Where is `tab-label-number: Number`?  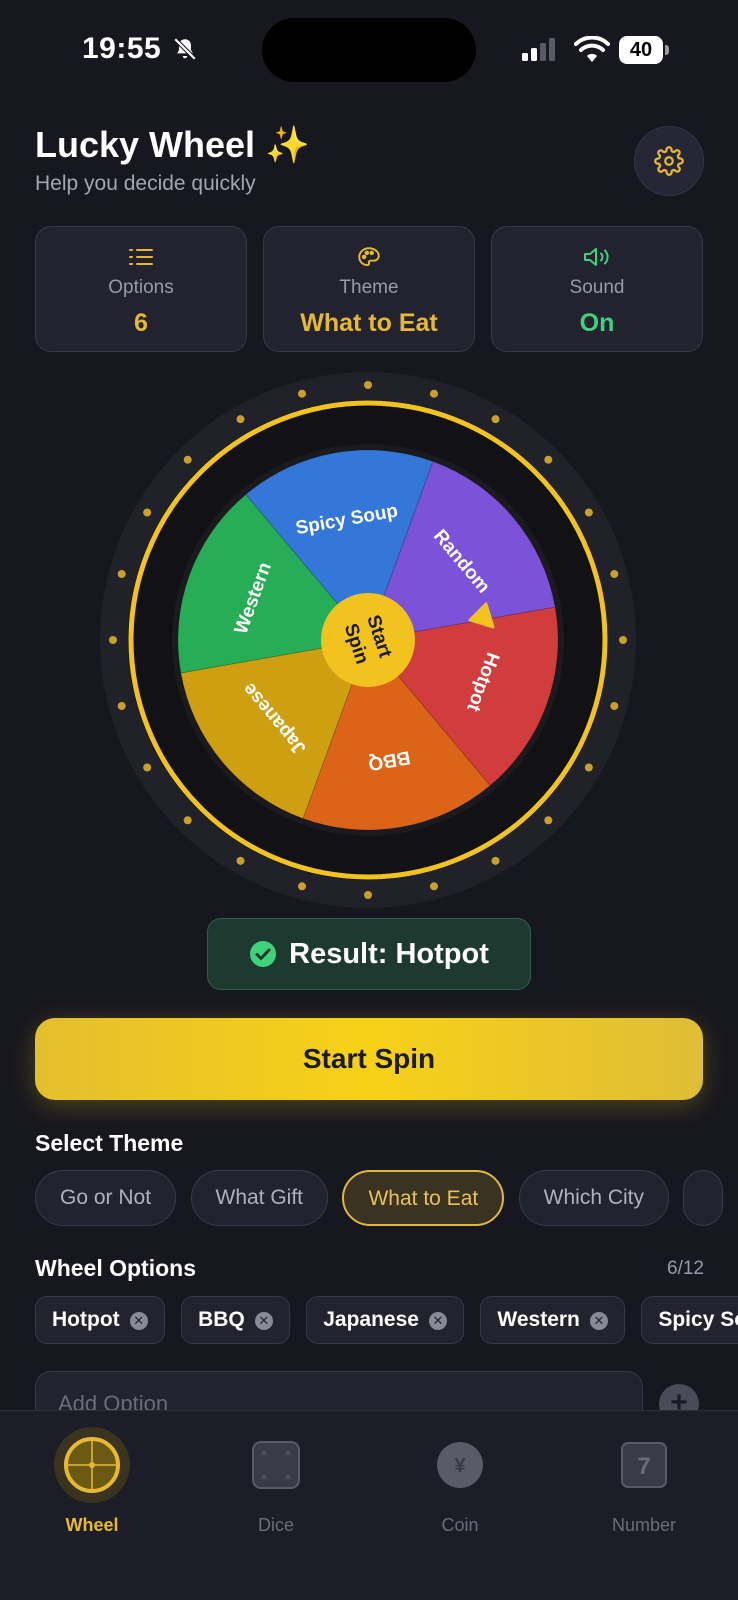
tab-label-number: Number is located at coordinates (644, 1525).